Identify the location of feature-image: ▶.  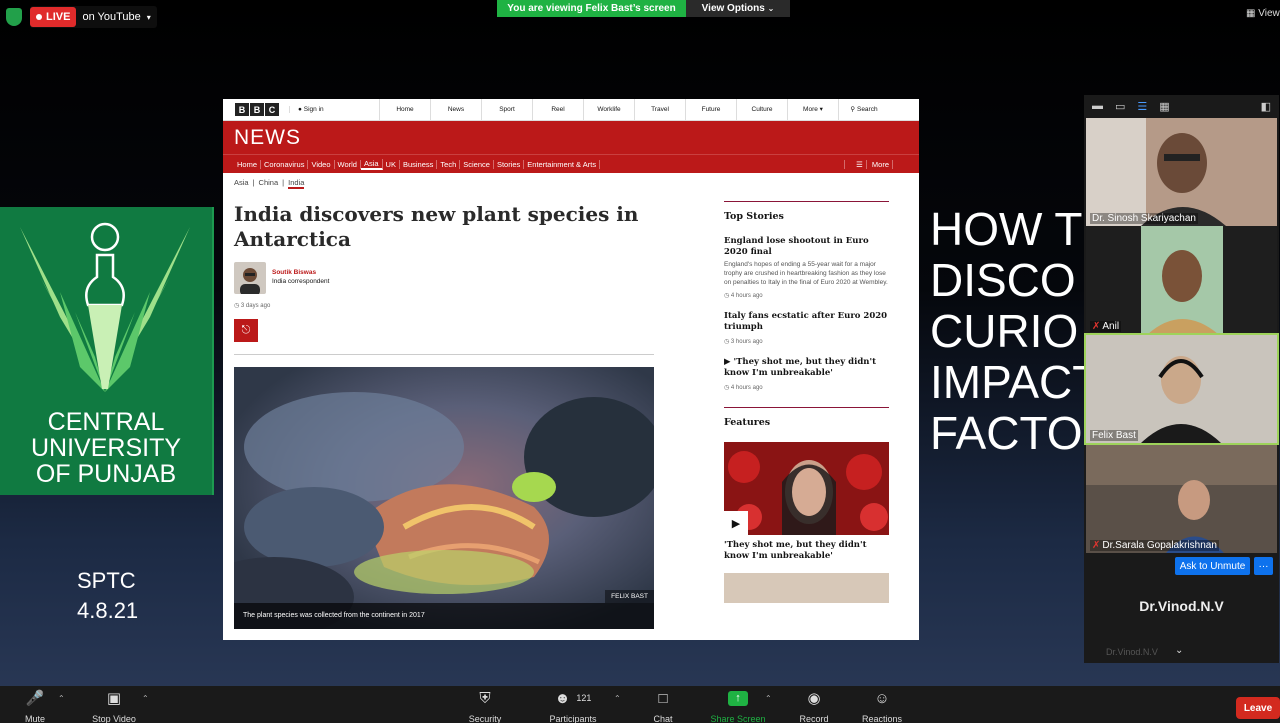
(806, 488).